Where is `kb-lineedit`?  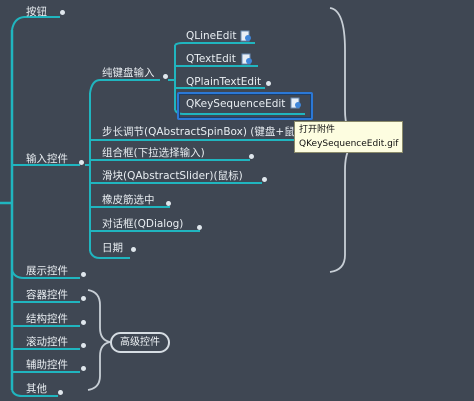
kb-lineedit is located at coordinates (214, 44).